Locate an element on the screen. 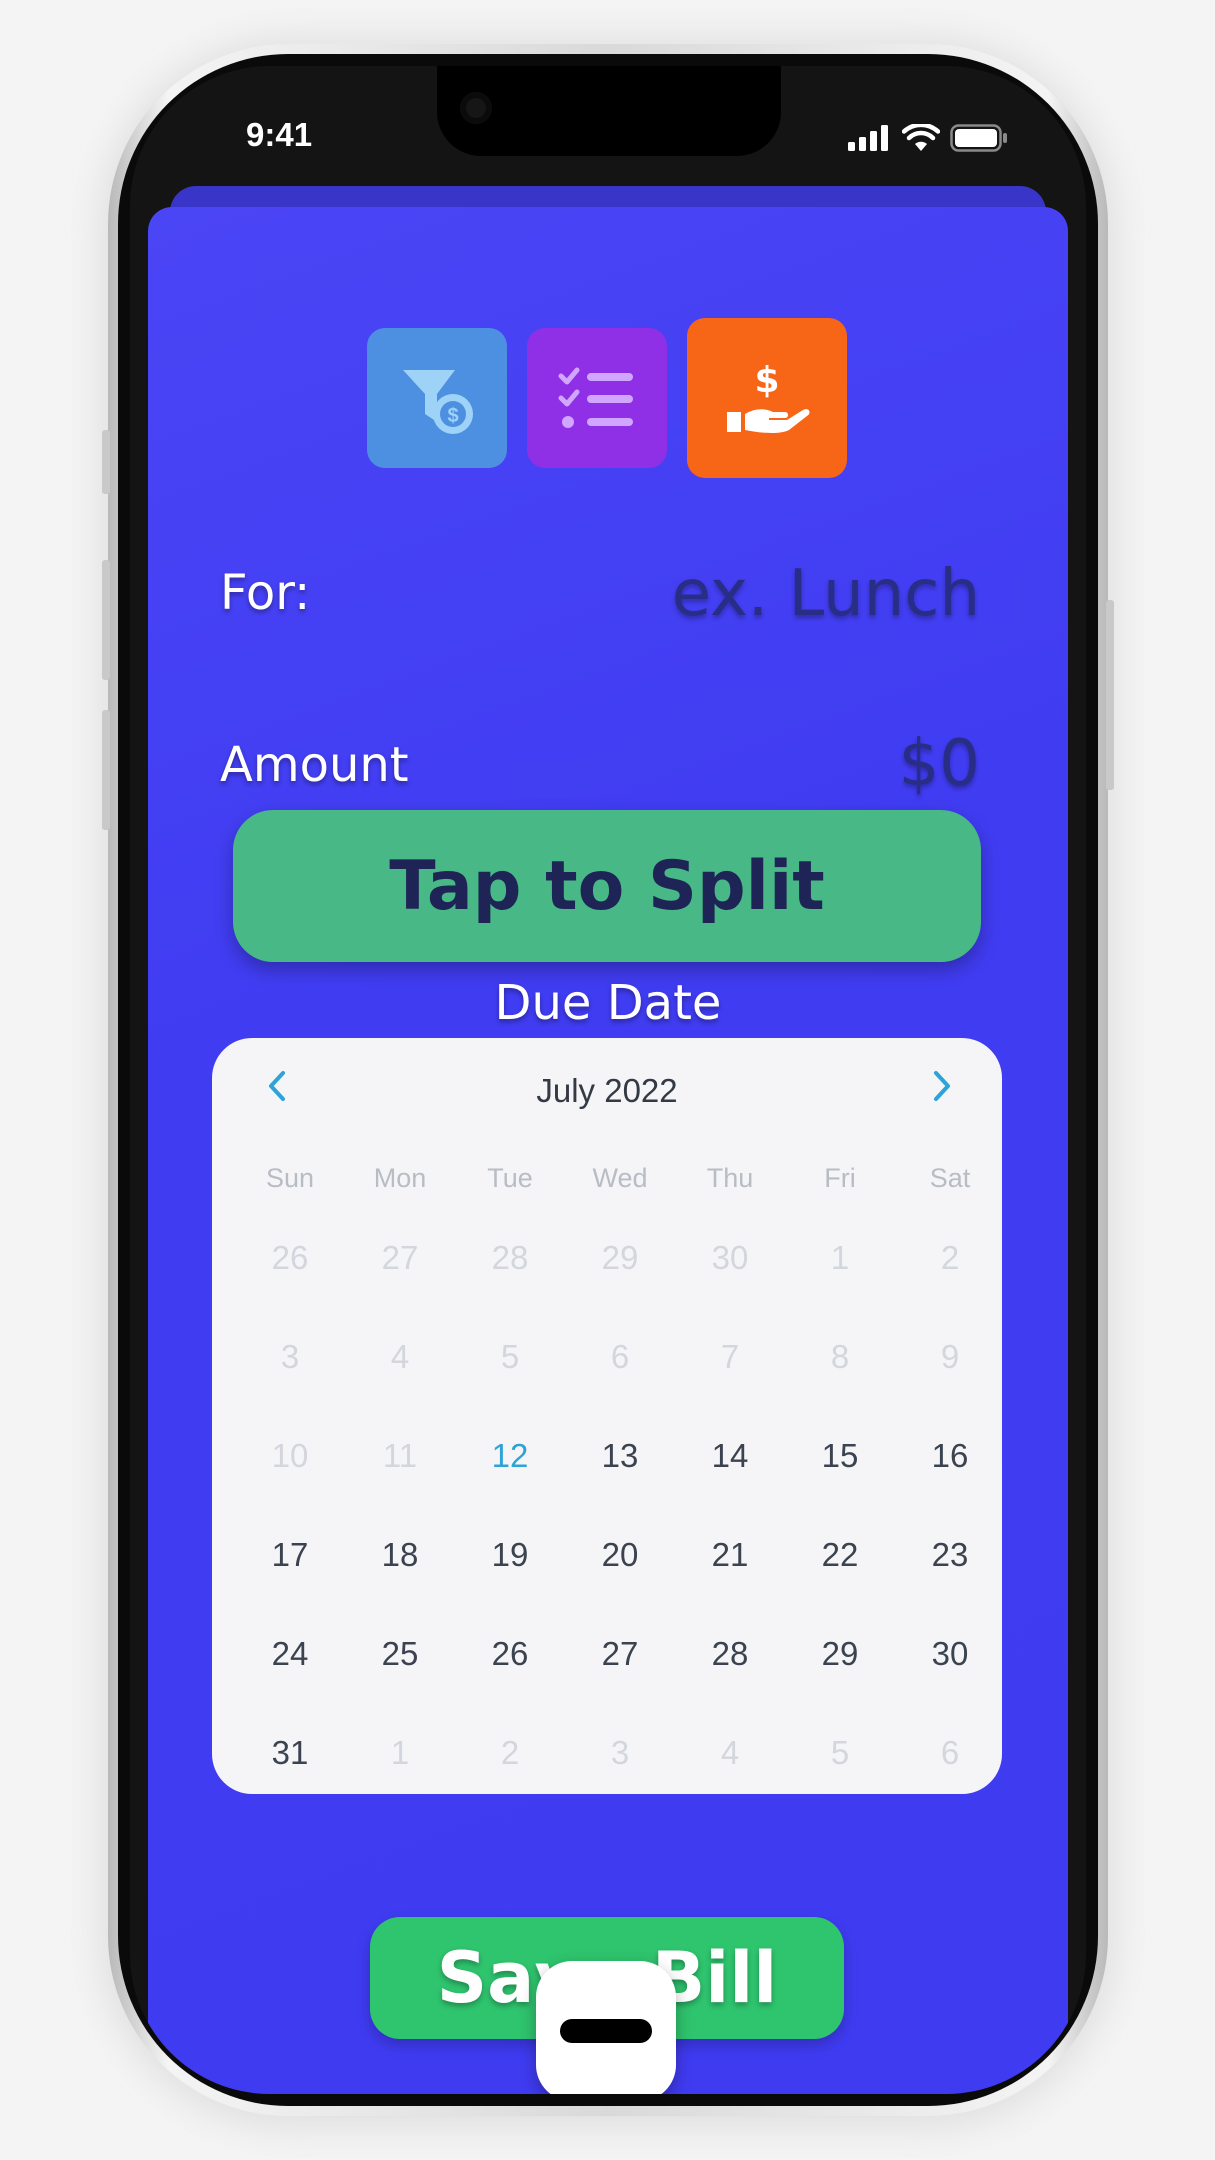 This screenshot has width=1215, height=2160. minus-icon is located at coordinates (606, 2031).